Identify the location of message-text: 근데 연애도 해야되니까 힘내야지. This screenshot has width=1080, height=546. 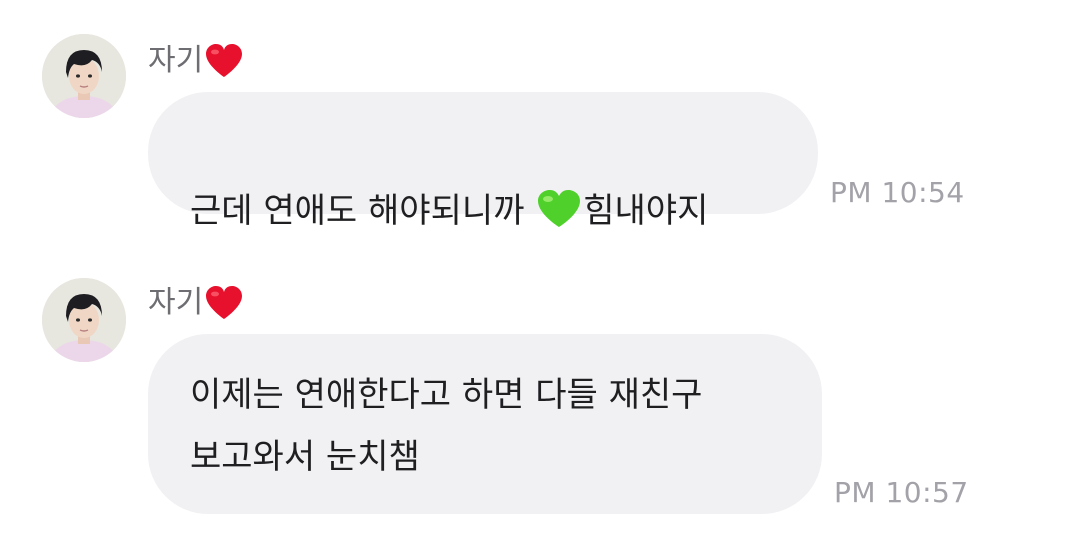
(504, 182).